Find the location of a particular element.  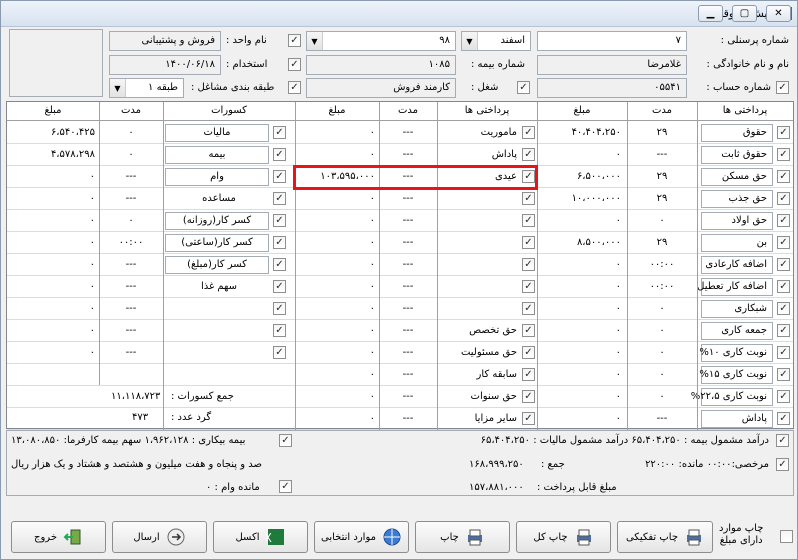

payment-duration: ۲۹ is located at coordinates (662, 176).